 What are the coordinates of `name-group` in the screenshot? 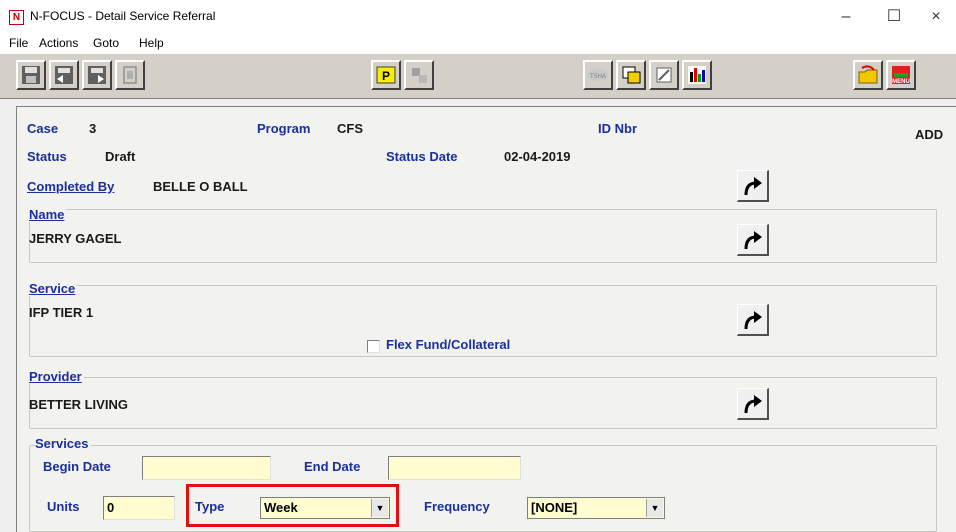 It's located at (483, 236).